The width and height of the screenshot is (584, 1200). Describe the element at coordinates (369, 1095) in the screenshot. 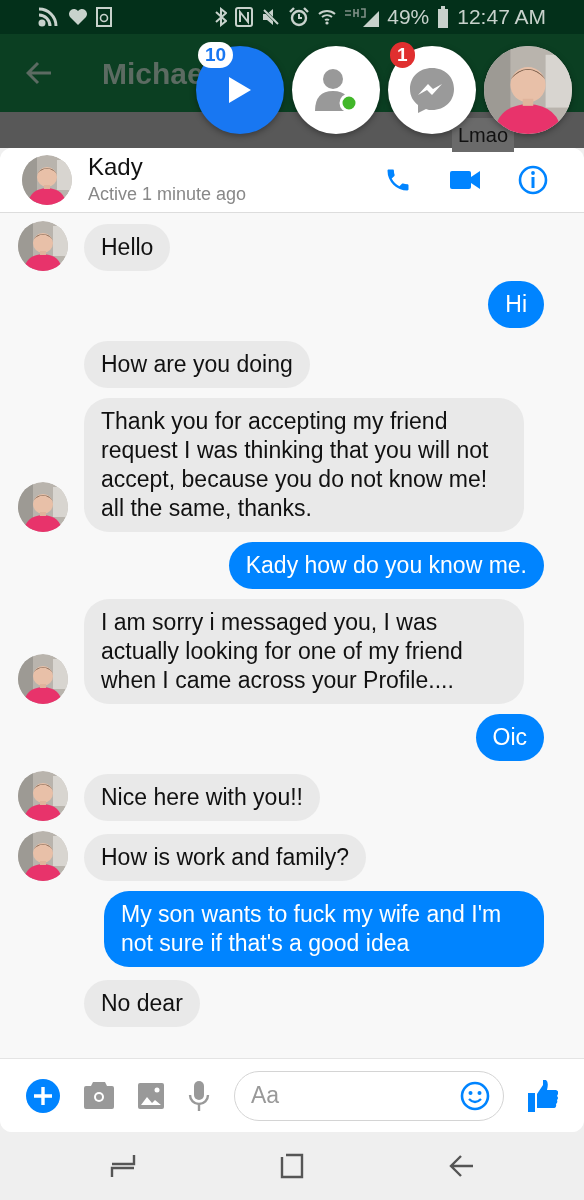

I see `message-field: Aa` at that location.